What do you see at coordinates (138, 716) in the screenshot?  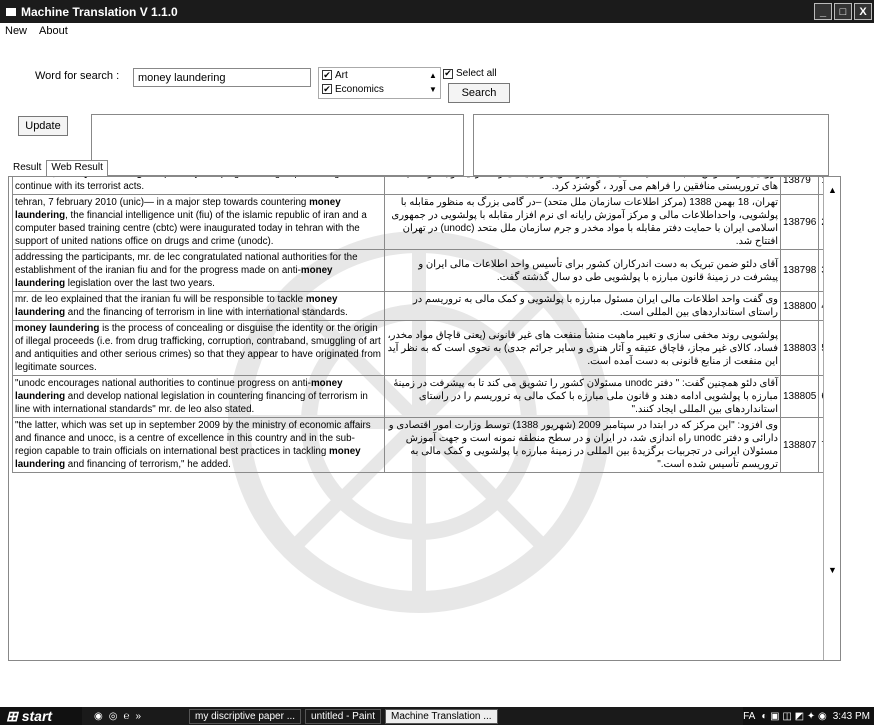 I see `overflow-chevron-icon: »` at bounding box center [138, 716].